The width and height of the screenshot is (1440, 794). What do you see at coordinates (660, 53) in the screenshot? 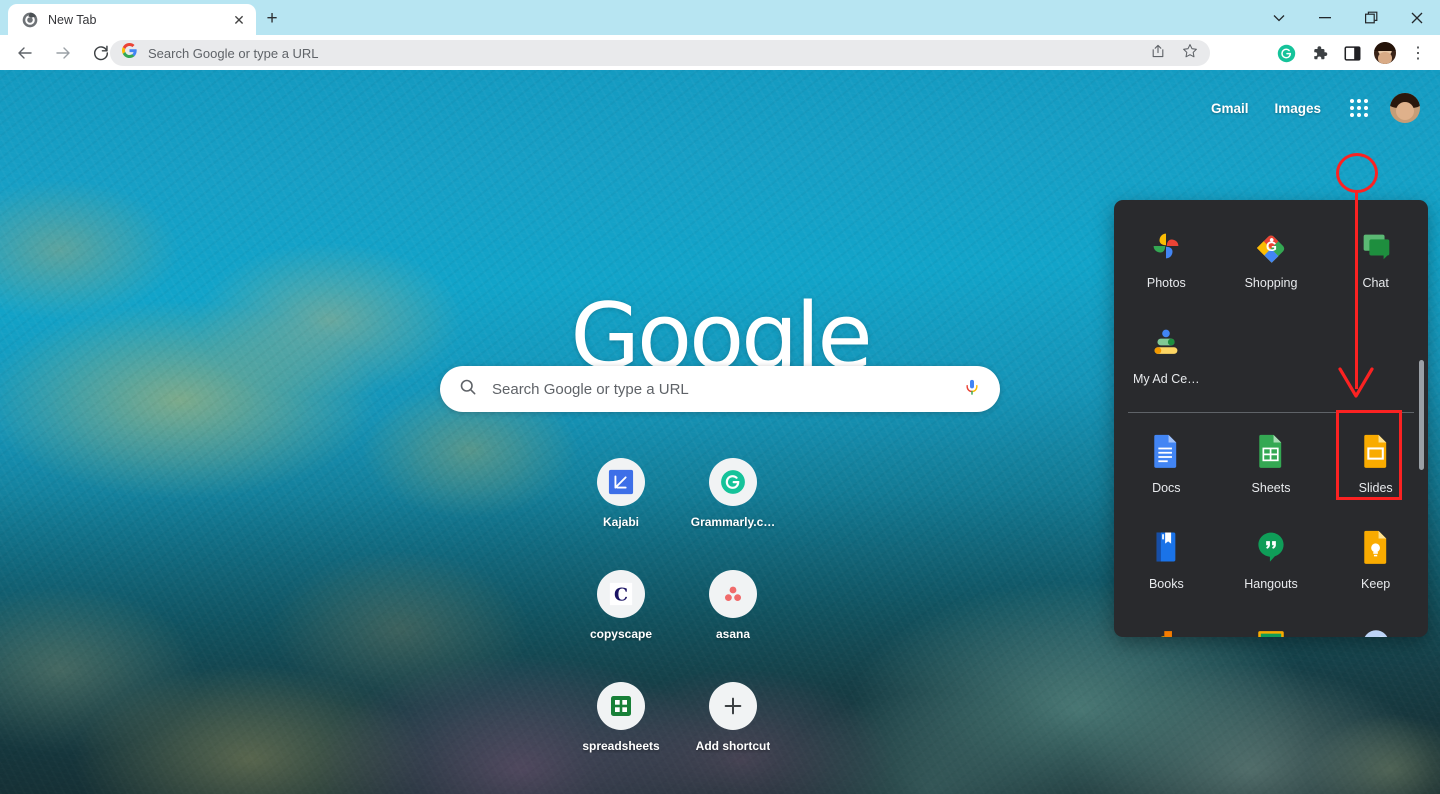
I see `address-bar: Search Google or type a URL` at bounding box center [660, 53].